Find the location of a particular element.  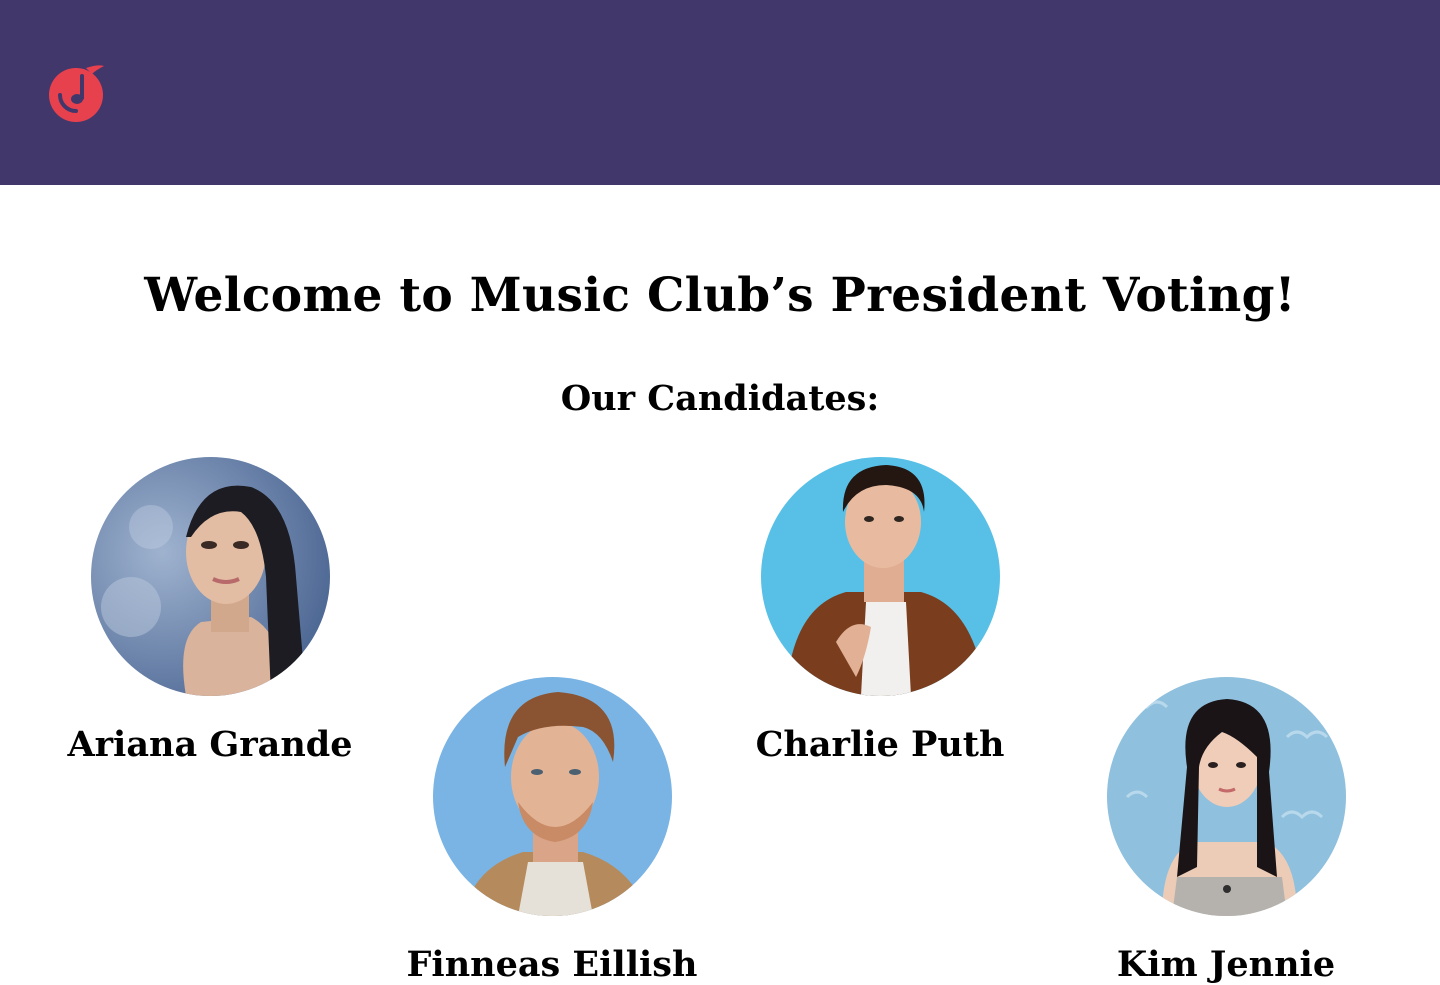

candidate-card: Kim Jennie is located at coordinates (1226, 831).